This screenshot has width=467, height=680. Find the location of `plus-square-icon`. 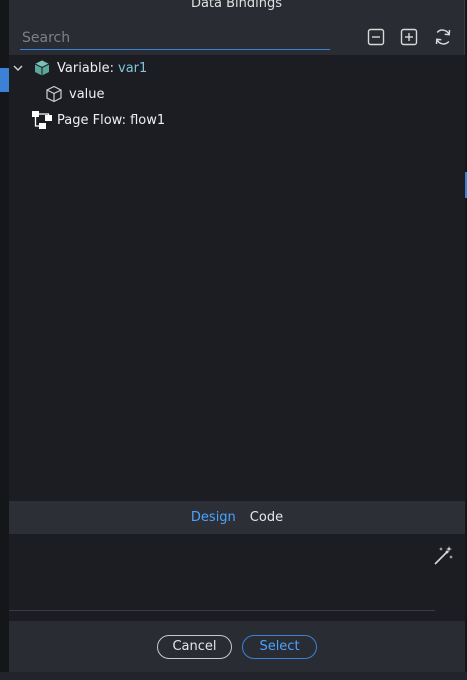

plus-square-icon is located at coordinates (409, 37).